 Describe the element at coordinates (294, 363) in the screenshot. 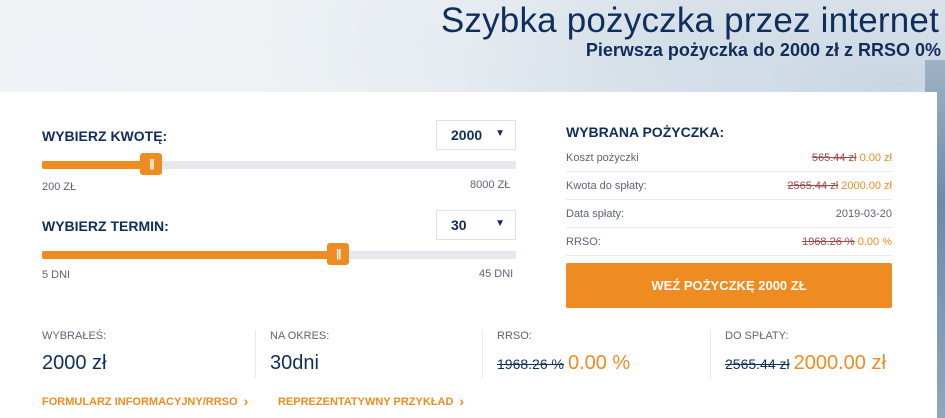

I see `stat-value: 30dni` at that location.